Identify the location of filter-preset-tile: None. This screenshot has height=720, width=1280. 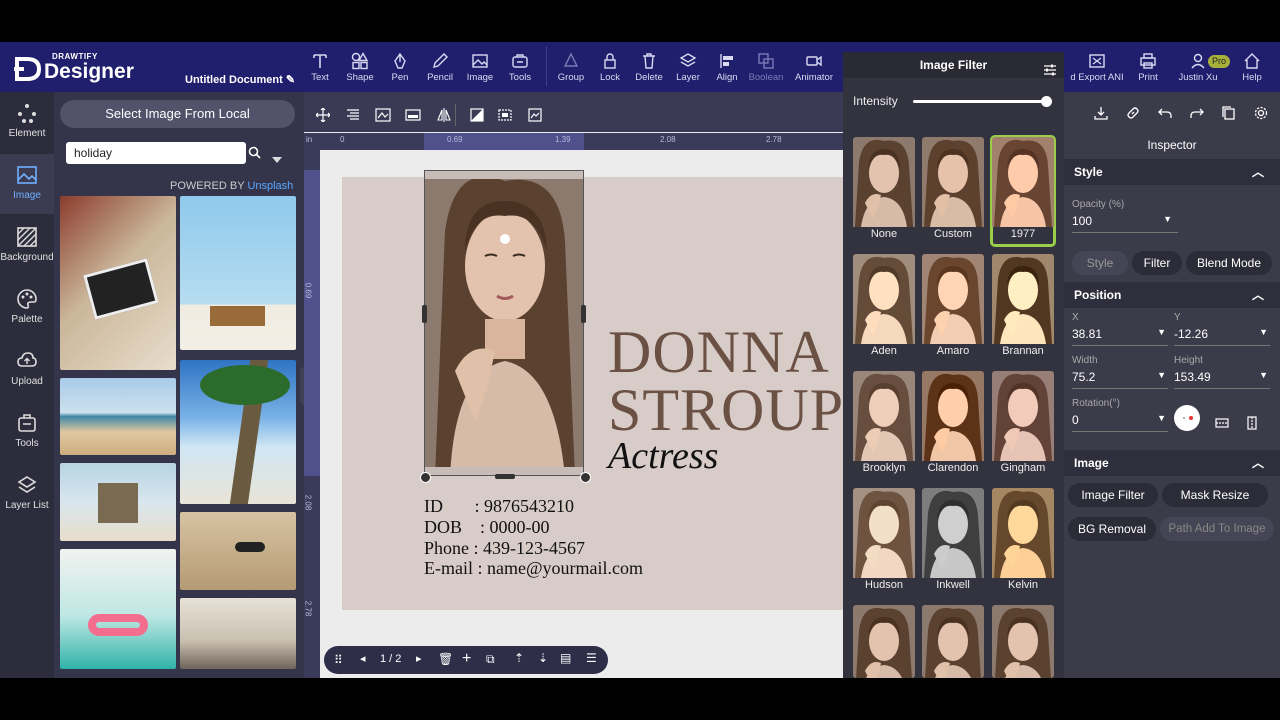
(884, 191).